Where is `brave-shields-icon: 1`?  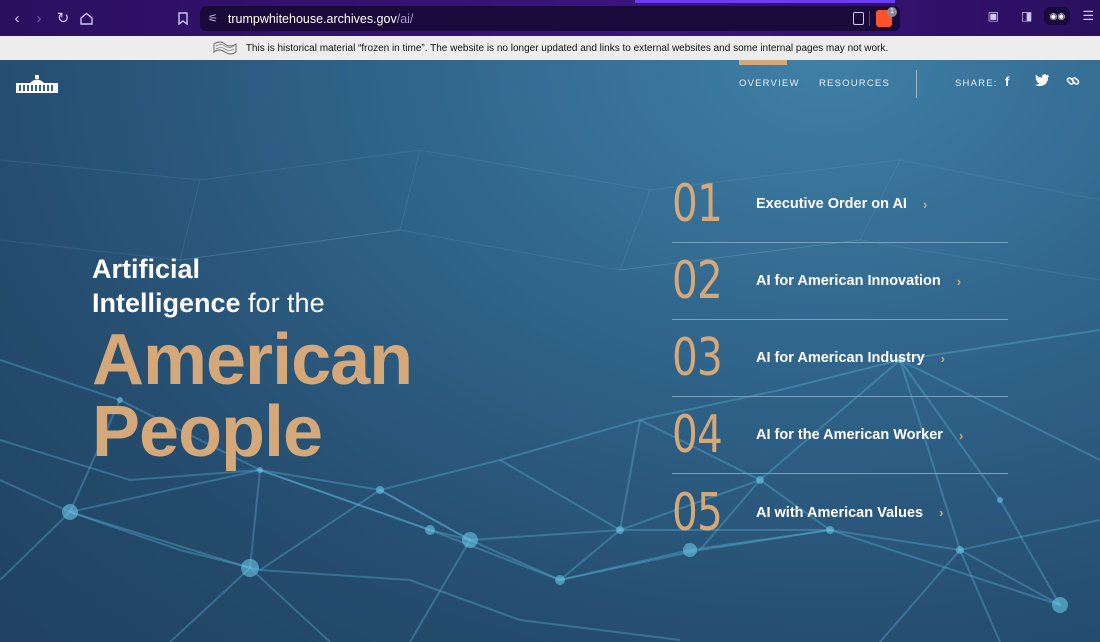 brave-shields-icon: 1 is located at coordinates (886, 17).